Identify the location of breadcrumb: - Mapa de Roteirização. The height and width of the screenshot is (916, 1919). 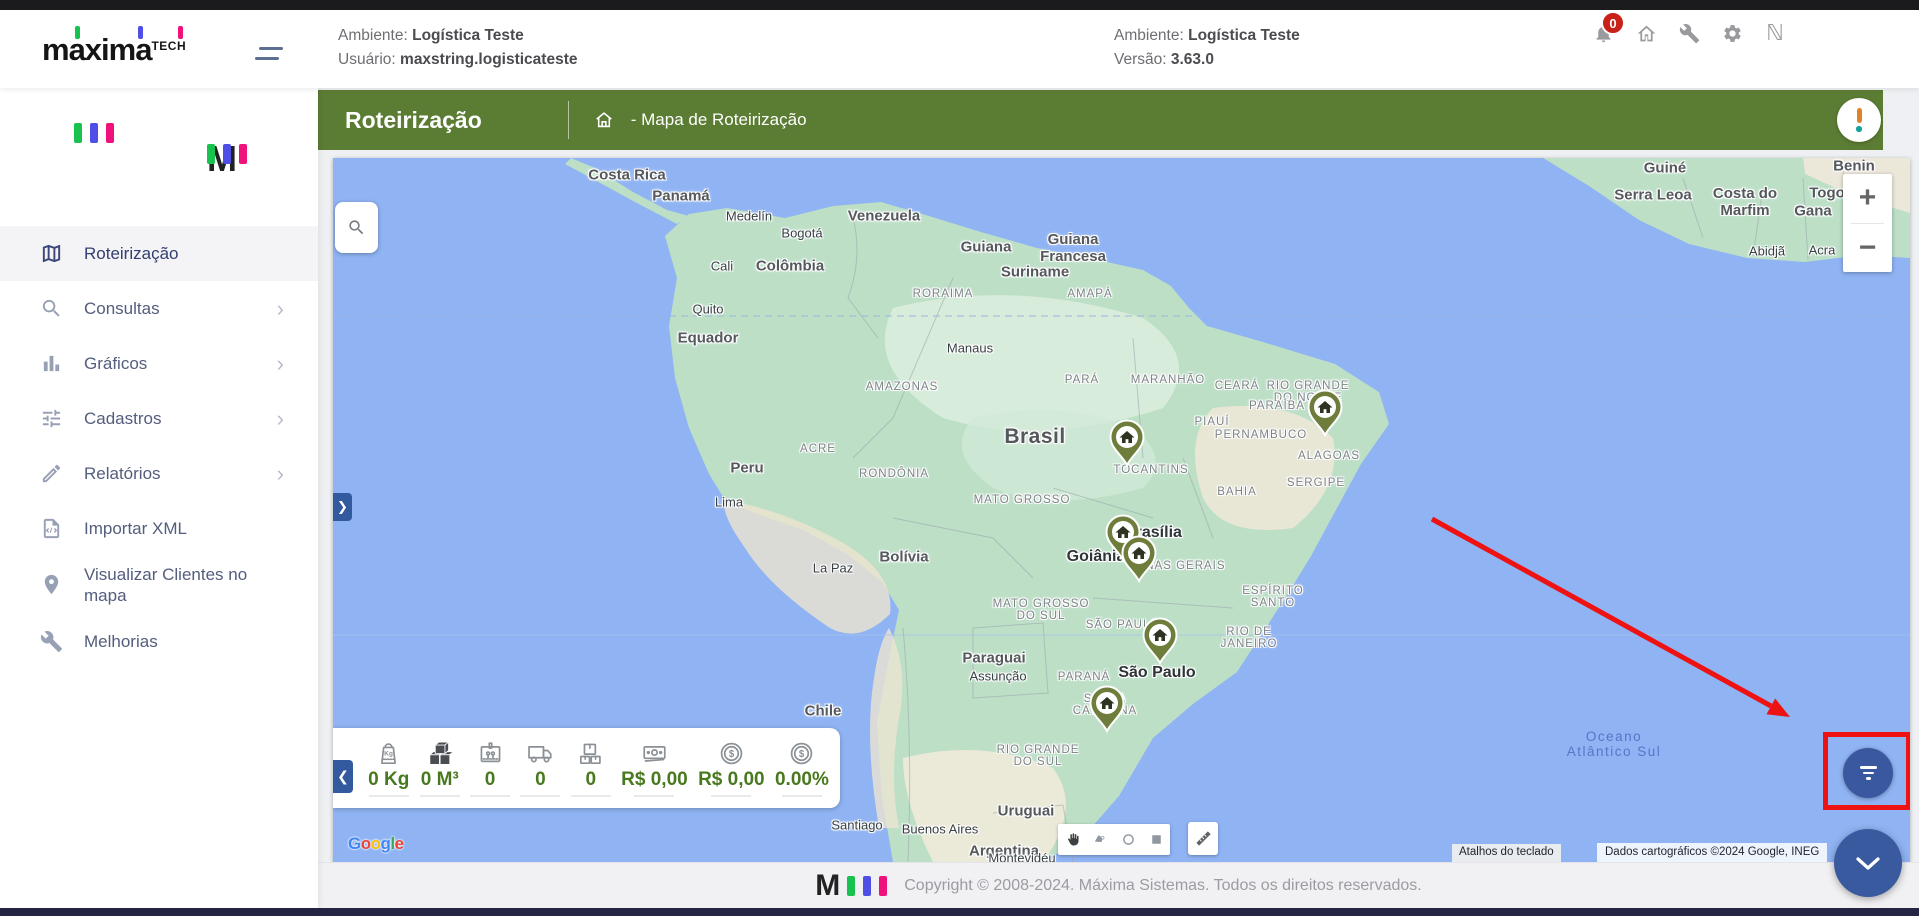
(718, 119).